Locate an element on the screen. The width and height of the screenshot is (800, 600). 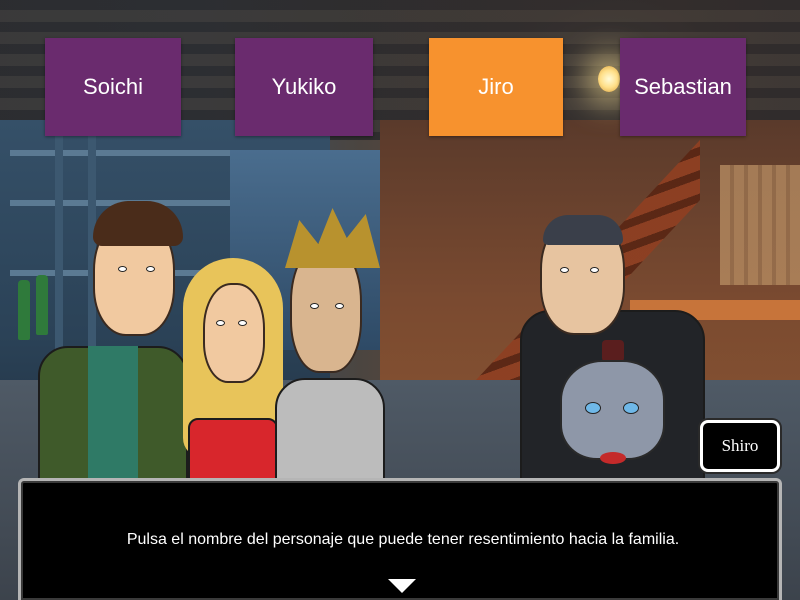
choice-label: Sebastian is located at coordinates (683, 86).